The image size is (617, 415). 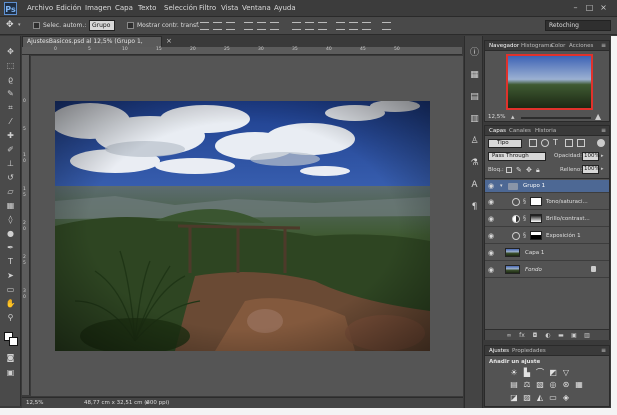 What do you see at coordinates (499, 351) in the screenshot?
I see `tab-ajustes: Ajustes` at bounding box center [499, 351].